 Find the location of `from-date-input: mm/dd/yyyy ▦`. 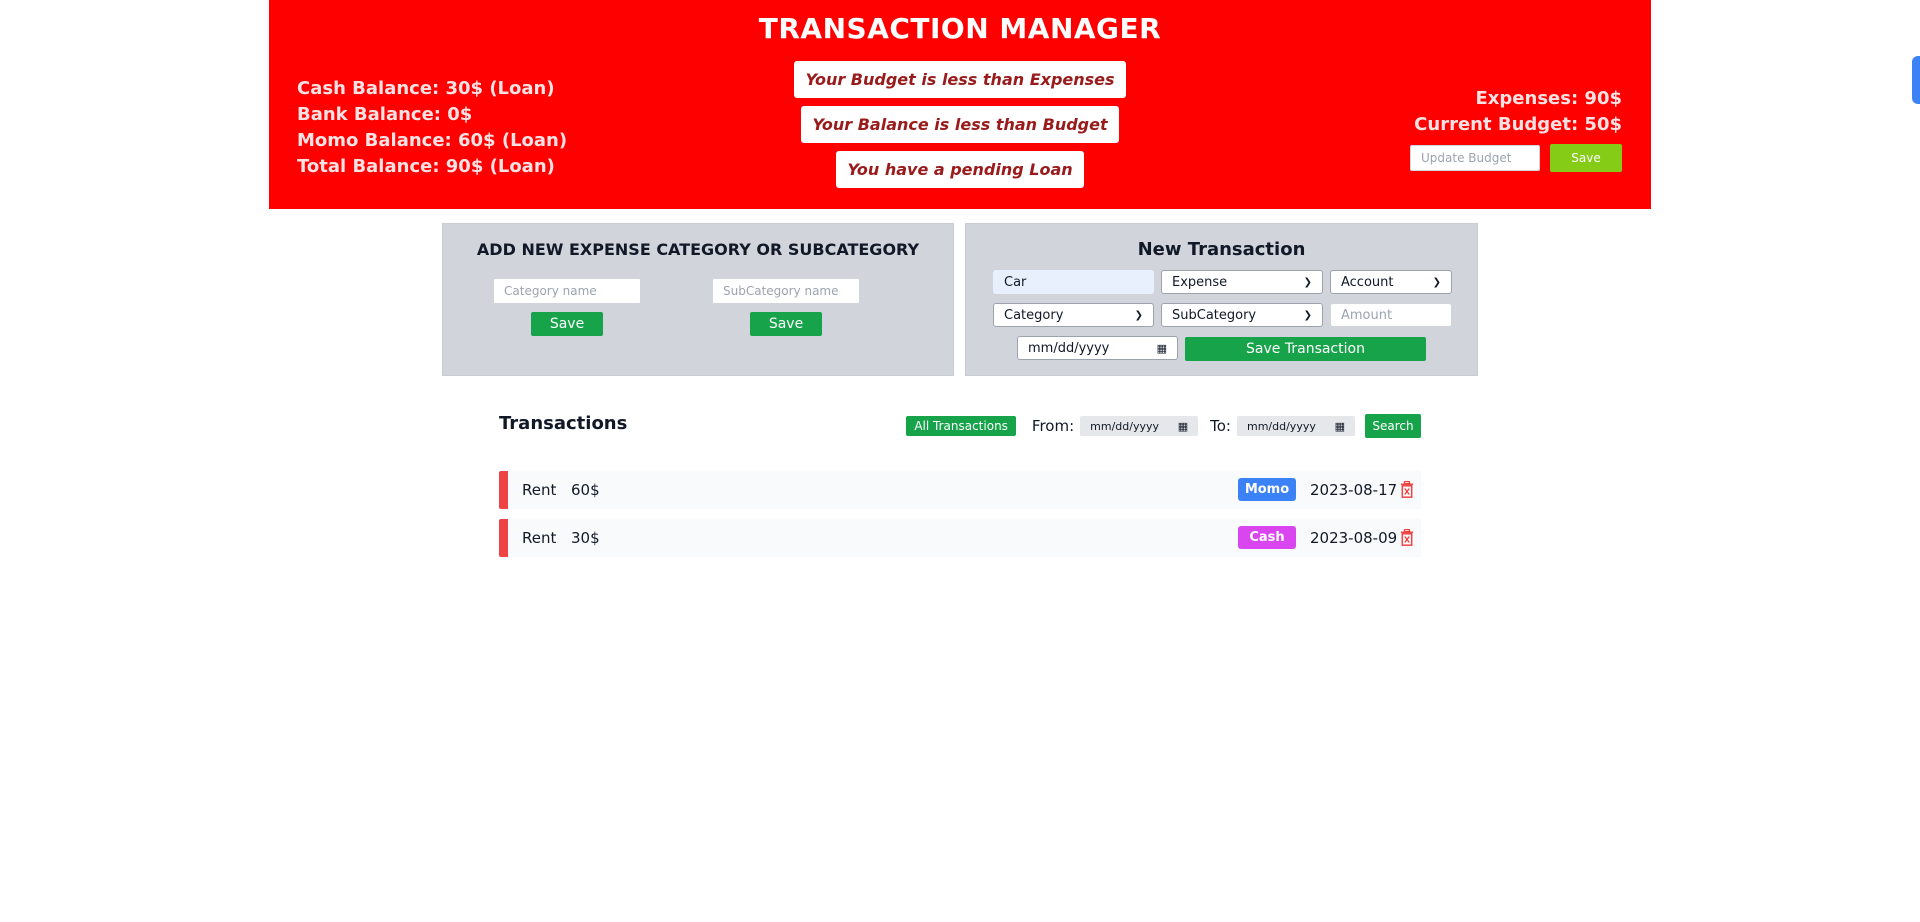

from-date-input: mm/dd/yyyy ▦ is located at coordinates (1139, 426).